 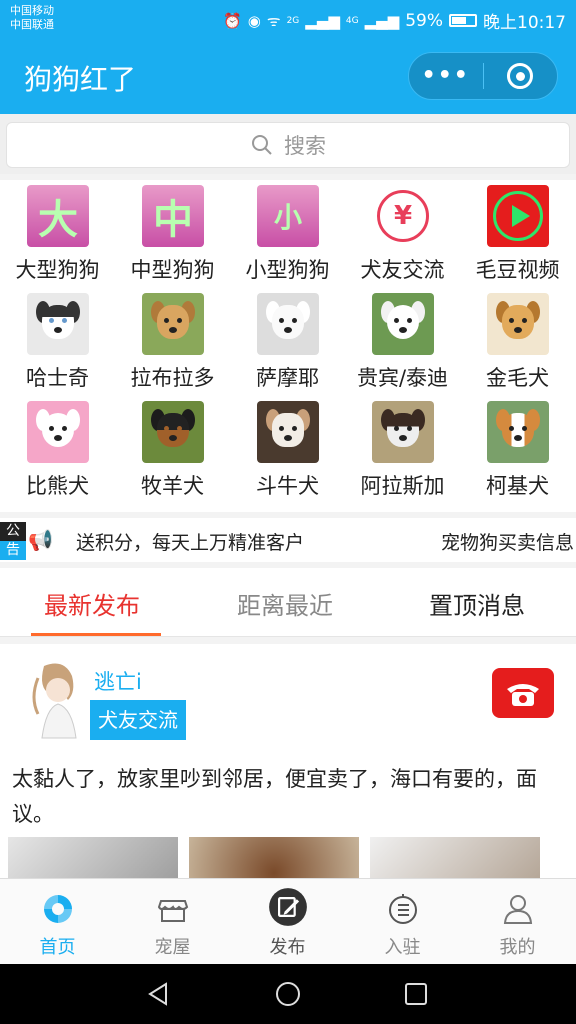 I want to click on bulldog-photo, so click(x=288, y=432).